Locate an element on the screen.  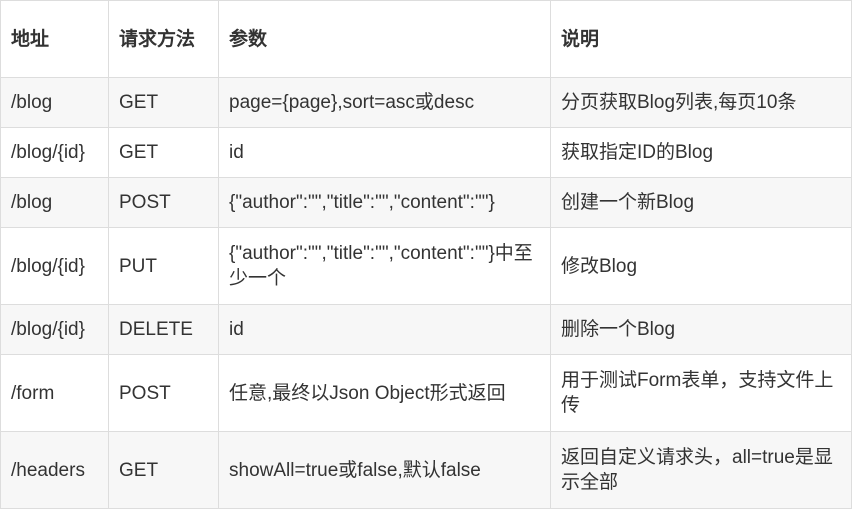
cell-description: 修改Blog is located at coordinates (701, 266).